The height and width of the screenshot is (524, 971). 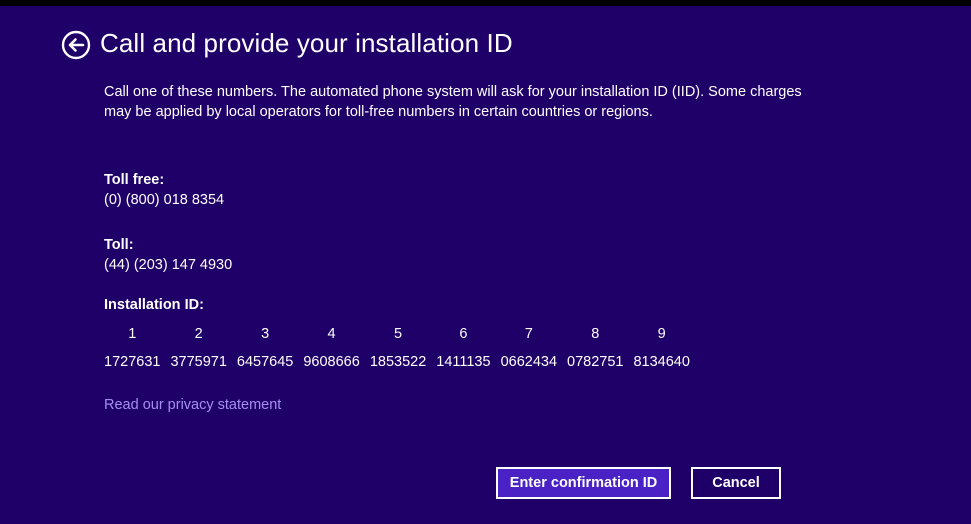 I want to click on toll-label: Toll:, so click(x=119, y=245).